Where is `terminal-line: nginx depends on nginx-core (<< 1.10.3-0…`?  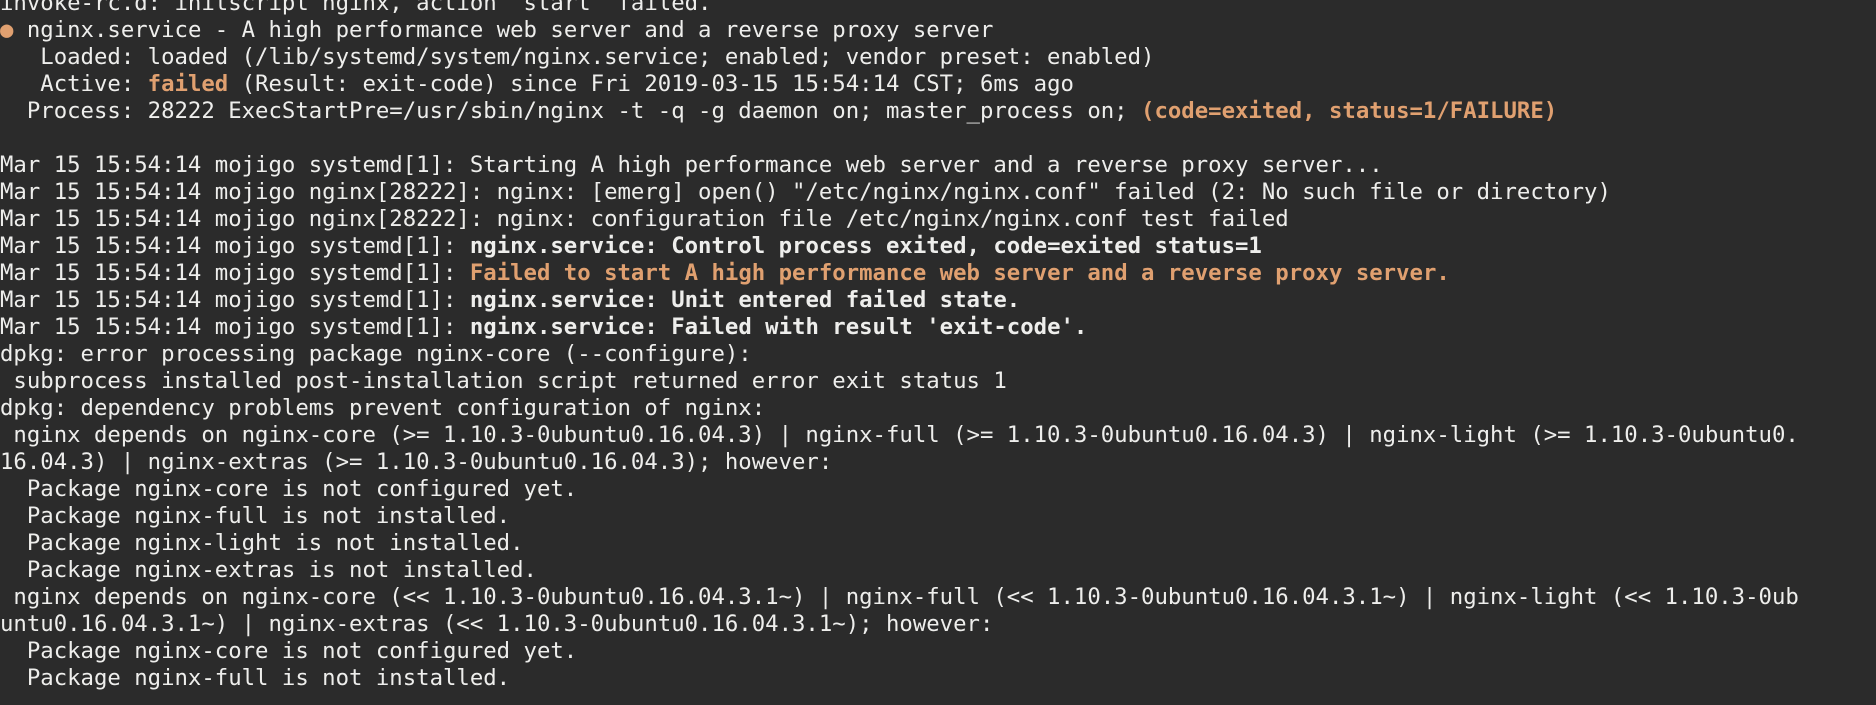
terminal-line: nginx depends on nginx-core (<< 1.10.3-0… is located at coordinates (938, 597).